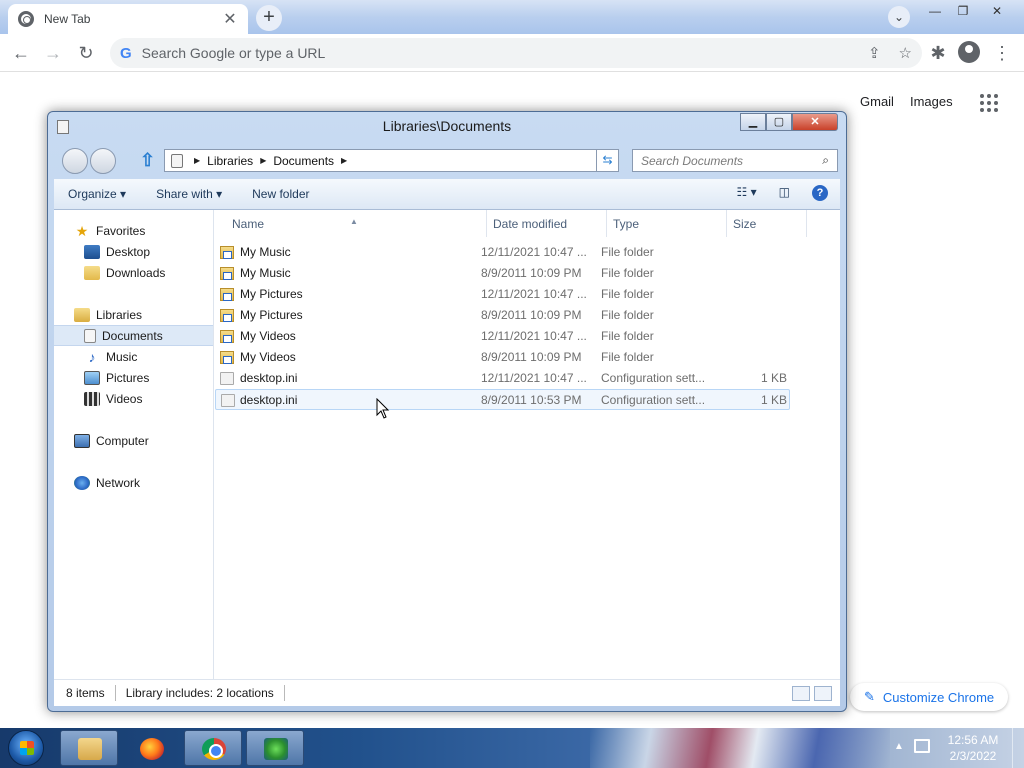 This screenshot has height=768, width=1024. I want to click on organize-button: Organize ▾, so click(97, 194).